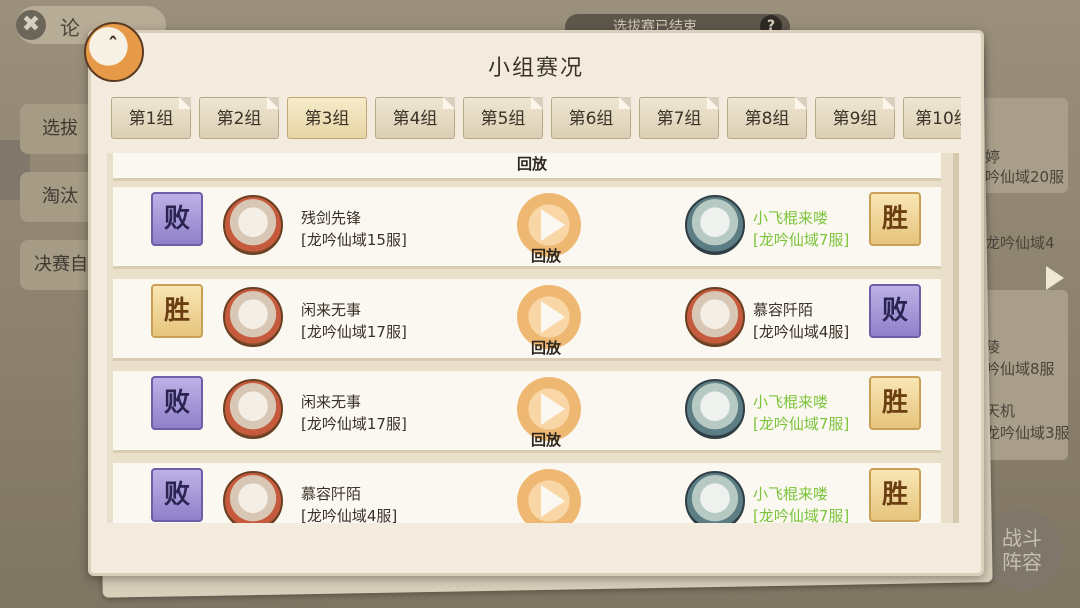 The width and height of the screenshot is (1080, 608). What do you see at coordinates (783, 310) in the screenshot?
I see `right-player-name: 慕容阡陌` at bounding box center [783, 310].